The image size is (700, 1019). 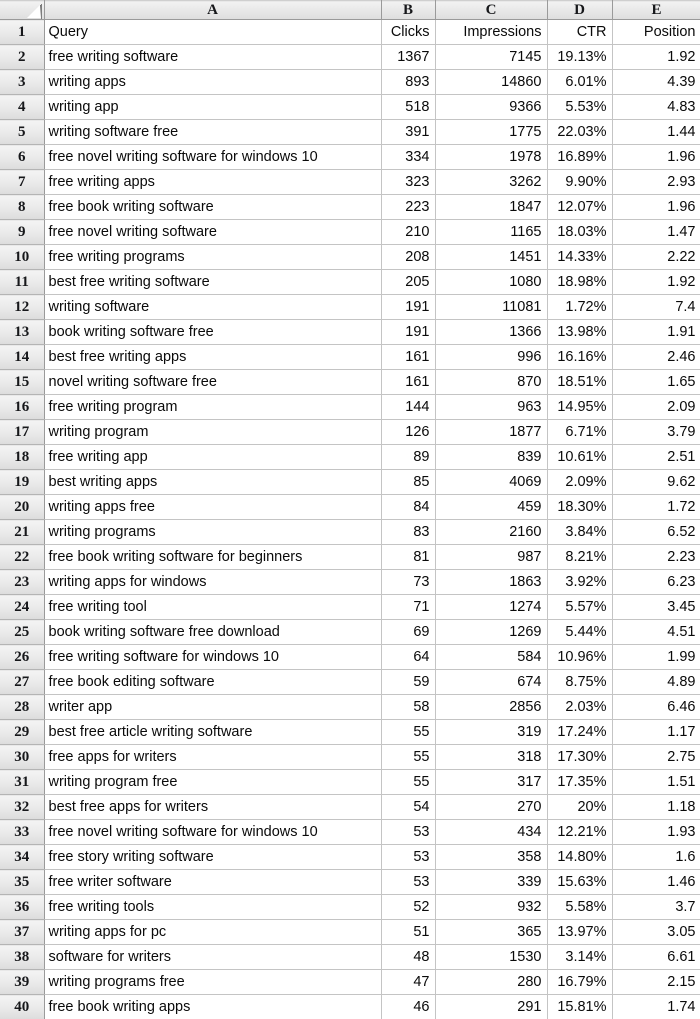 I want to click on cell-clicks: 53, so click(x=408, y=882).